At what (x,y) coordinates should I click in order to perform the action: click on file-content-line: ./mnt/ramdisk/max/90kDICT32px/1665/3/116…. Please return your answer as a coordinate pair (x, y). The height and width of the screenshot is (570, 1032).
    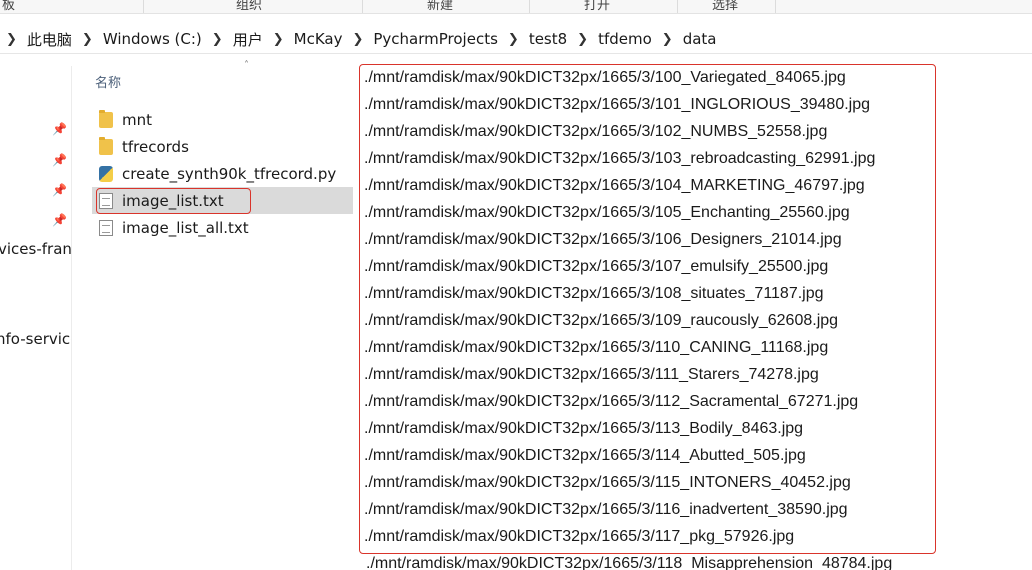
    Looking at the image, I should click on (606, 509).